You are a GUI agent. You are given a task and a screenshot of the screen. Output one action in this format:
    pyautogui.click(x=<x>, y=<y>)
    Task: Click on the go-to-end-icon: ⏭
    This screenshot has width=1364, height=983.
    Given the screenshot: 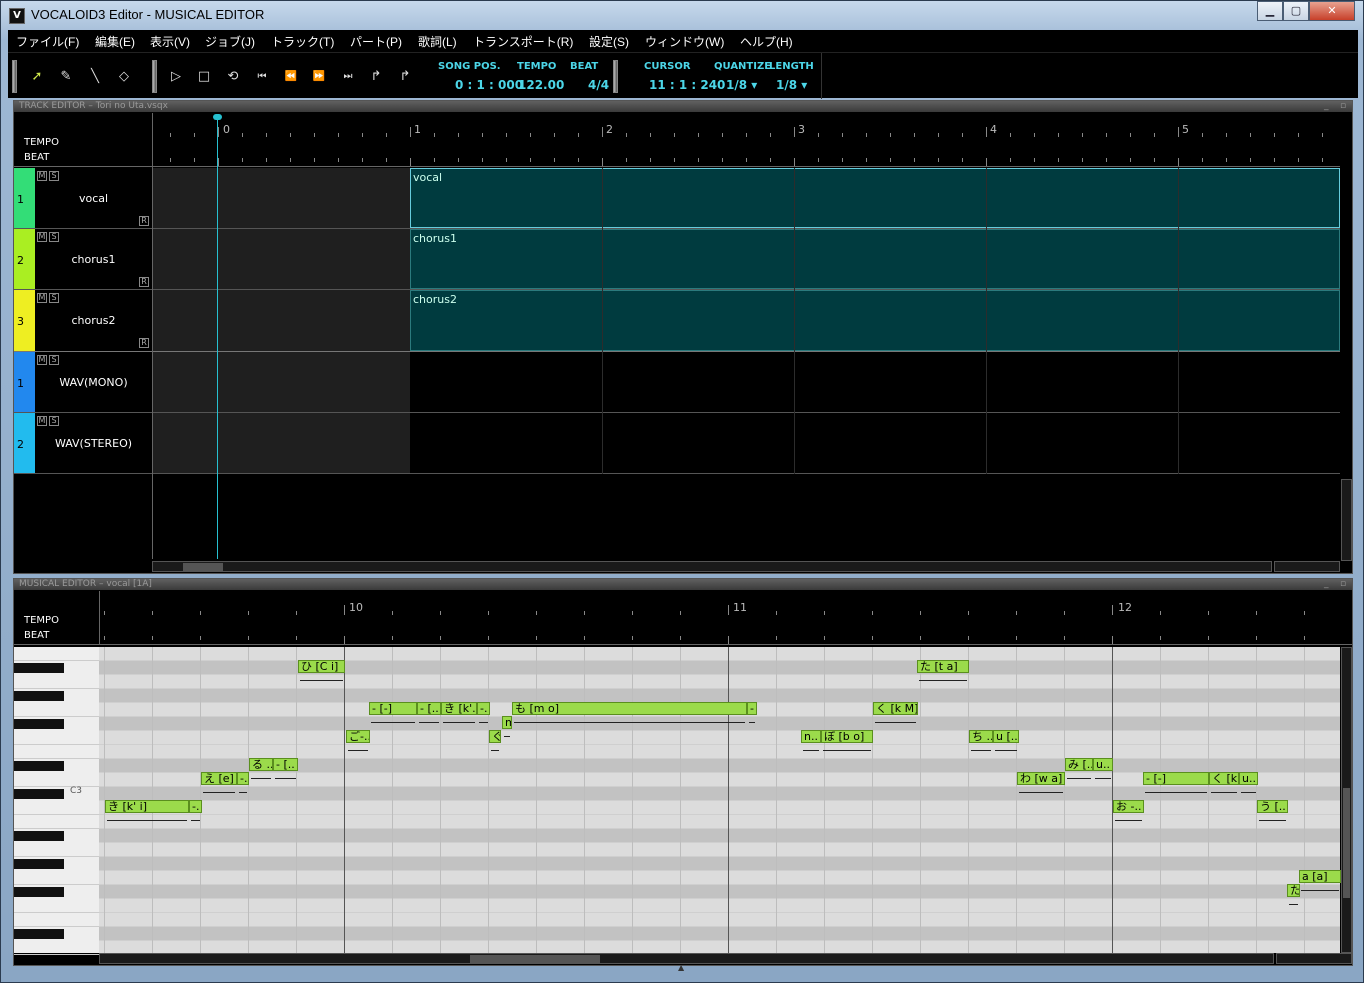 What is the action you would take?
    pyautogui.click(x=348, y=77)
    